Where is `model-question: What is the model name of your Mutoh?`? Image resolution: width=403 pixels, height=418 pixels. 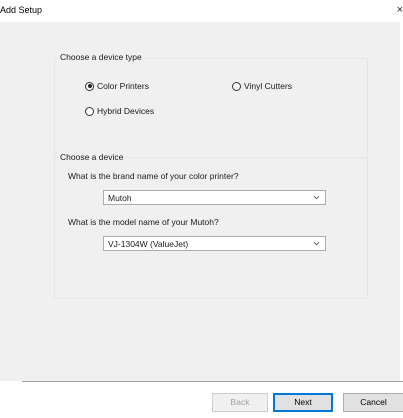
model-question: What is the model name of your Mutoh? is located at coordinates (143, 222).